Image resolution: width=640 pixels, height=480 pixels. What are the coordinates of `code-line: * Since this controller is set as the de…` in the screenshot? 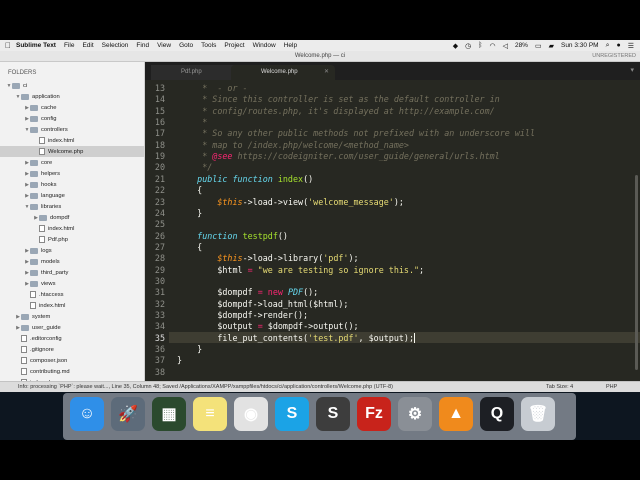 It's located at (338, 99).